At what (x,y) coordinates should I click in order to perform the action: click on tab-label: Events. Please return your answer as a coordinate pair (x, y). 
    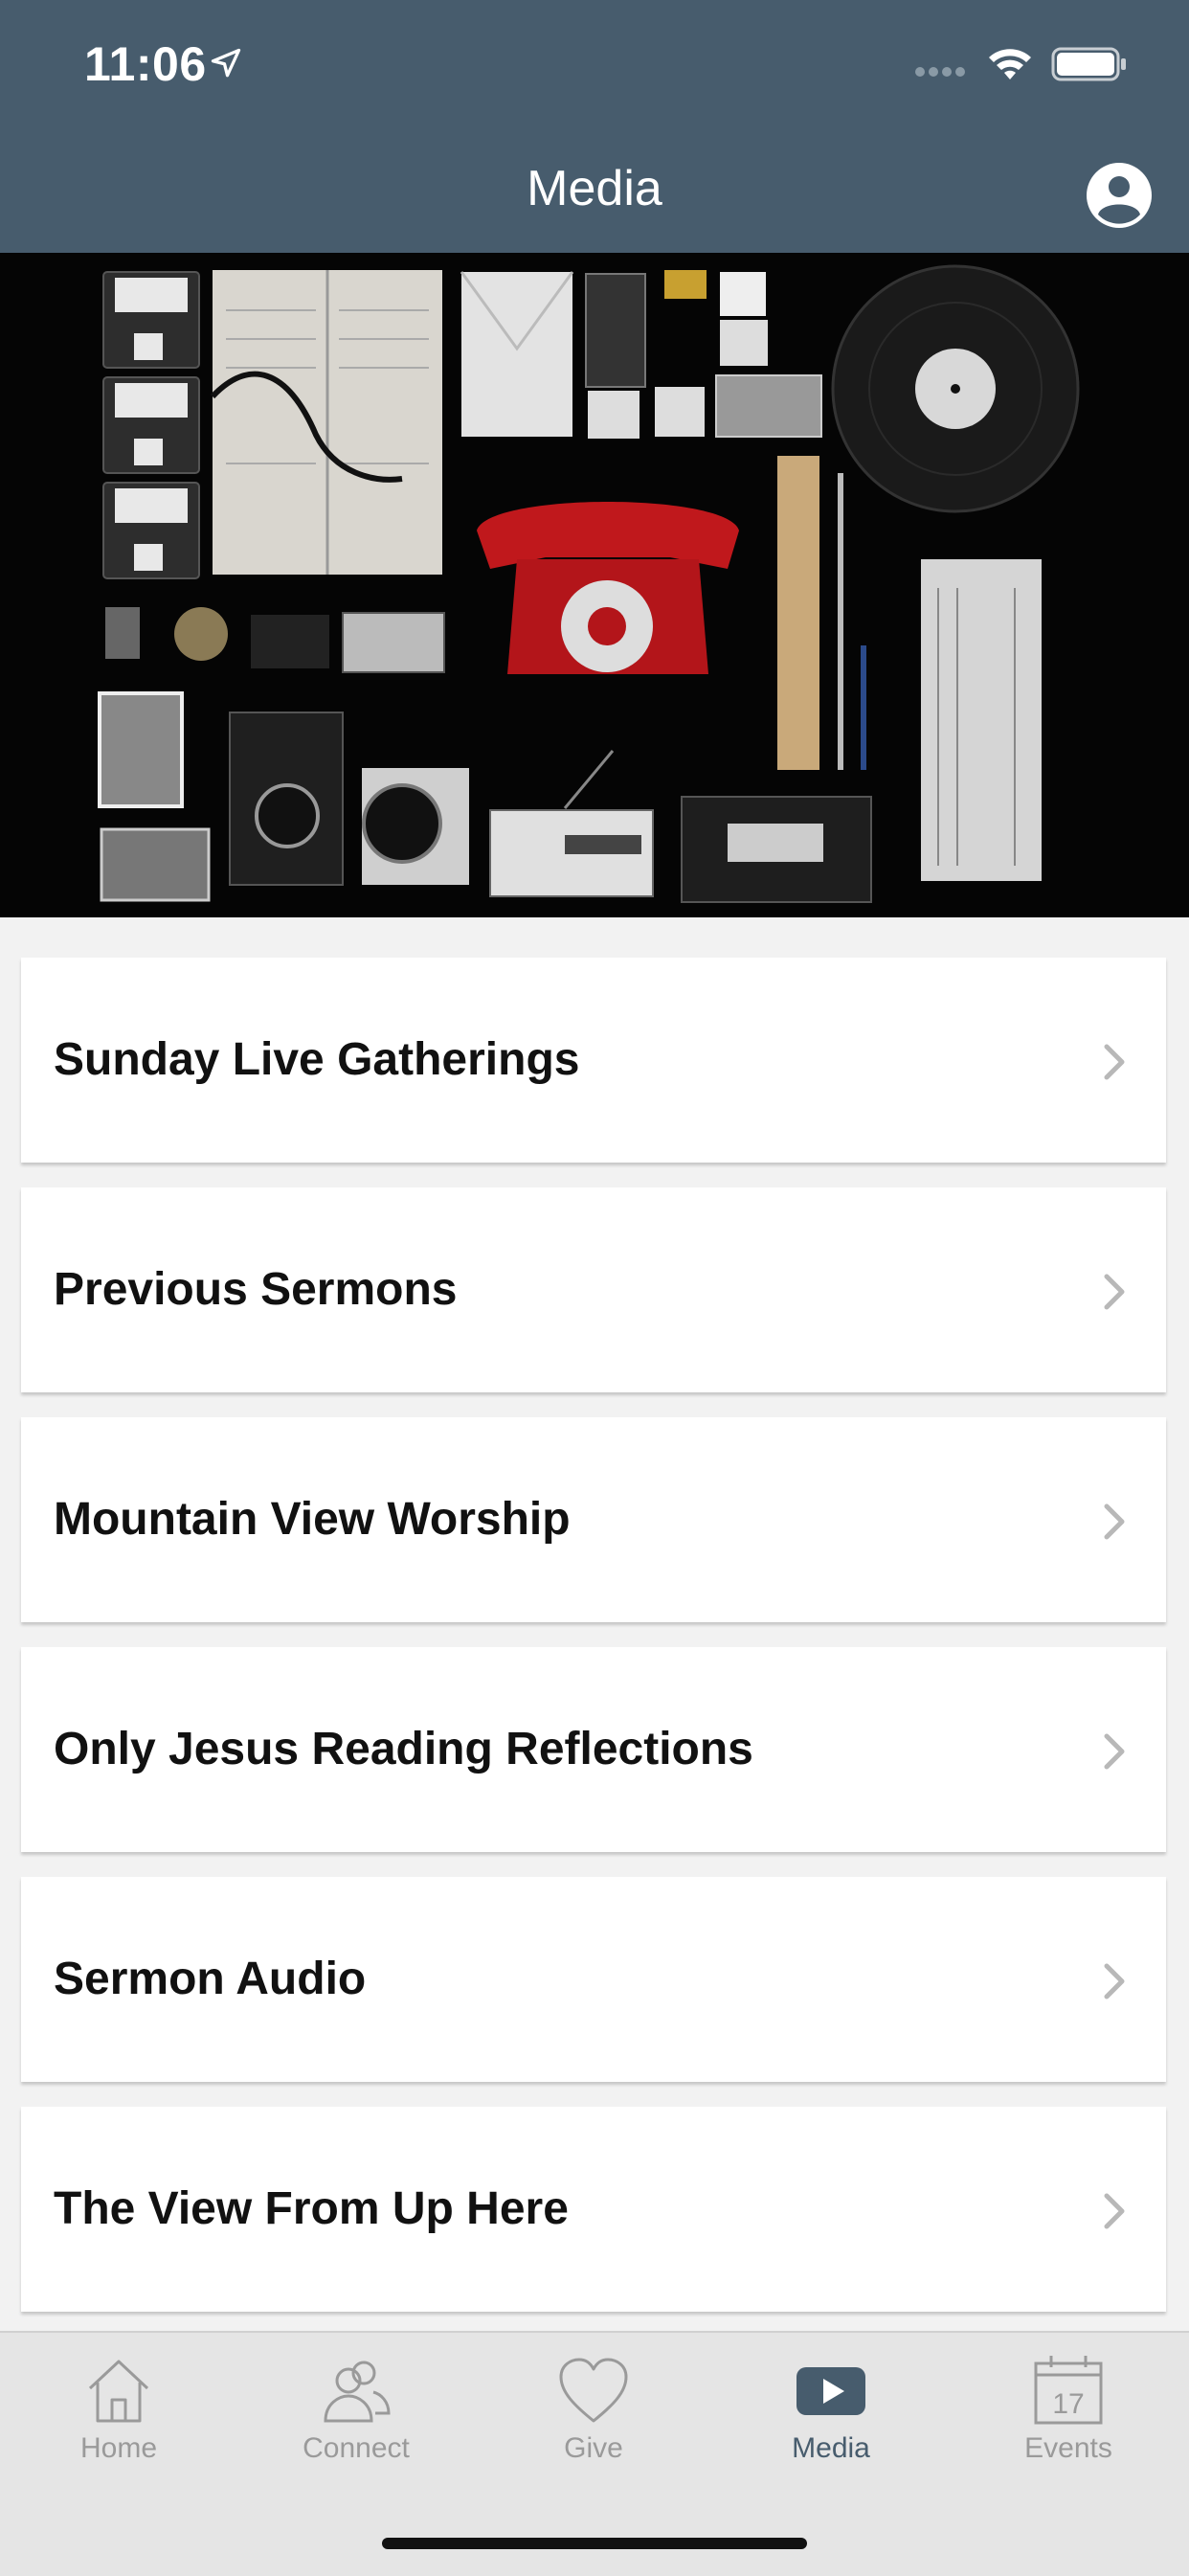
    Looking at the image, I should click on (1068, 2448).